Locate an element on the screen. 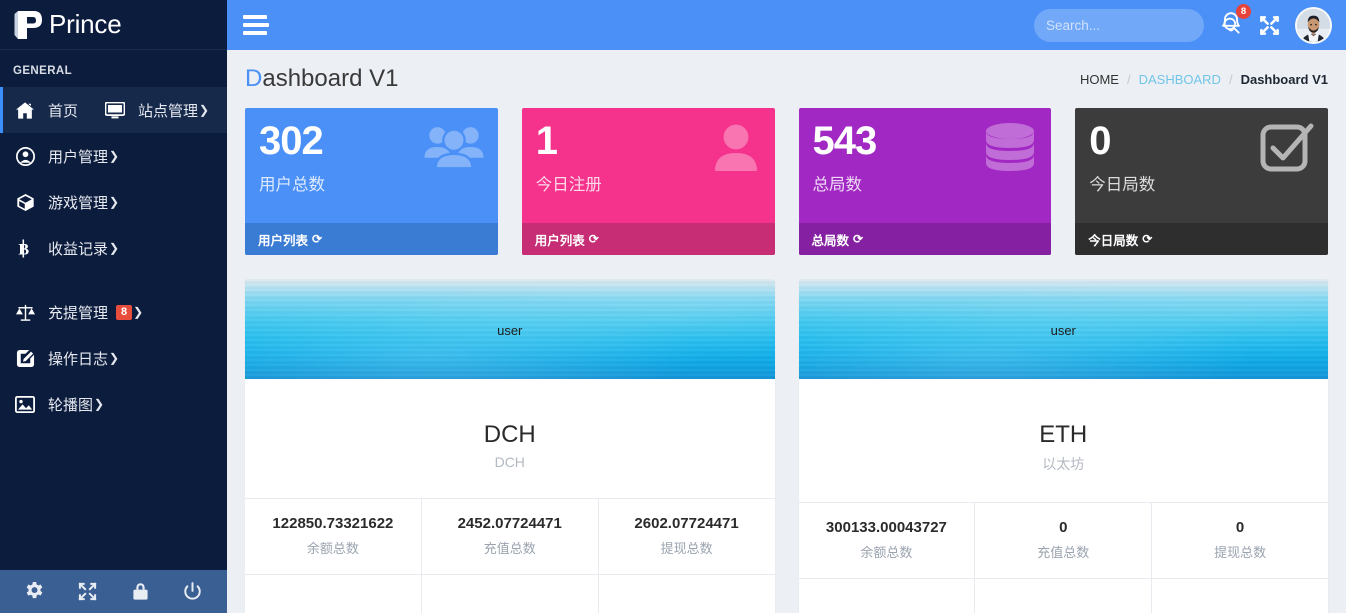  breadcrumb-dashboard: DASHBOARD is located at coordinates (1180, 79).